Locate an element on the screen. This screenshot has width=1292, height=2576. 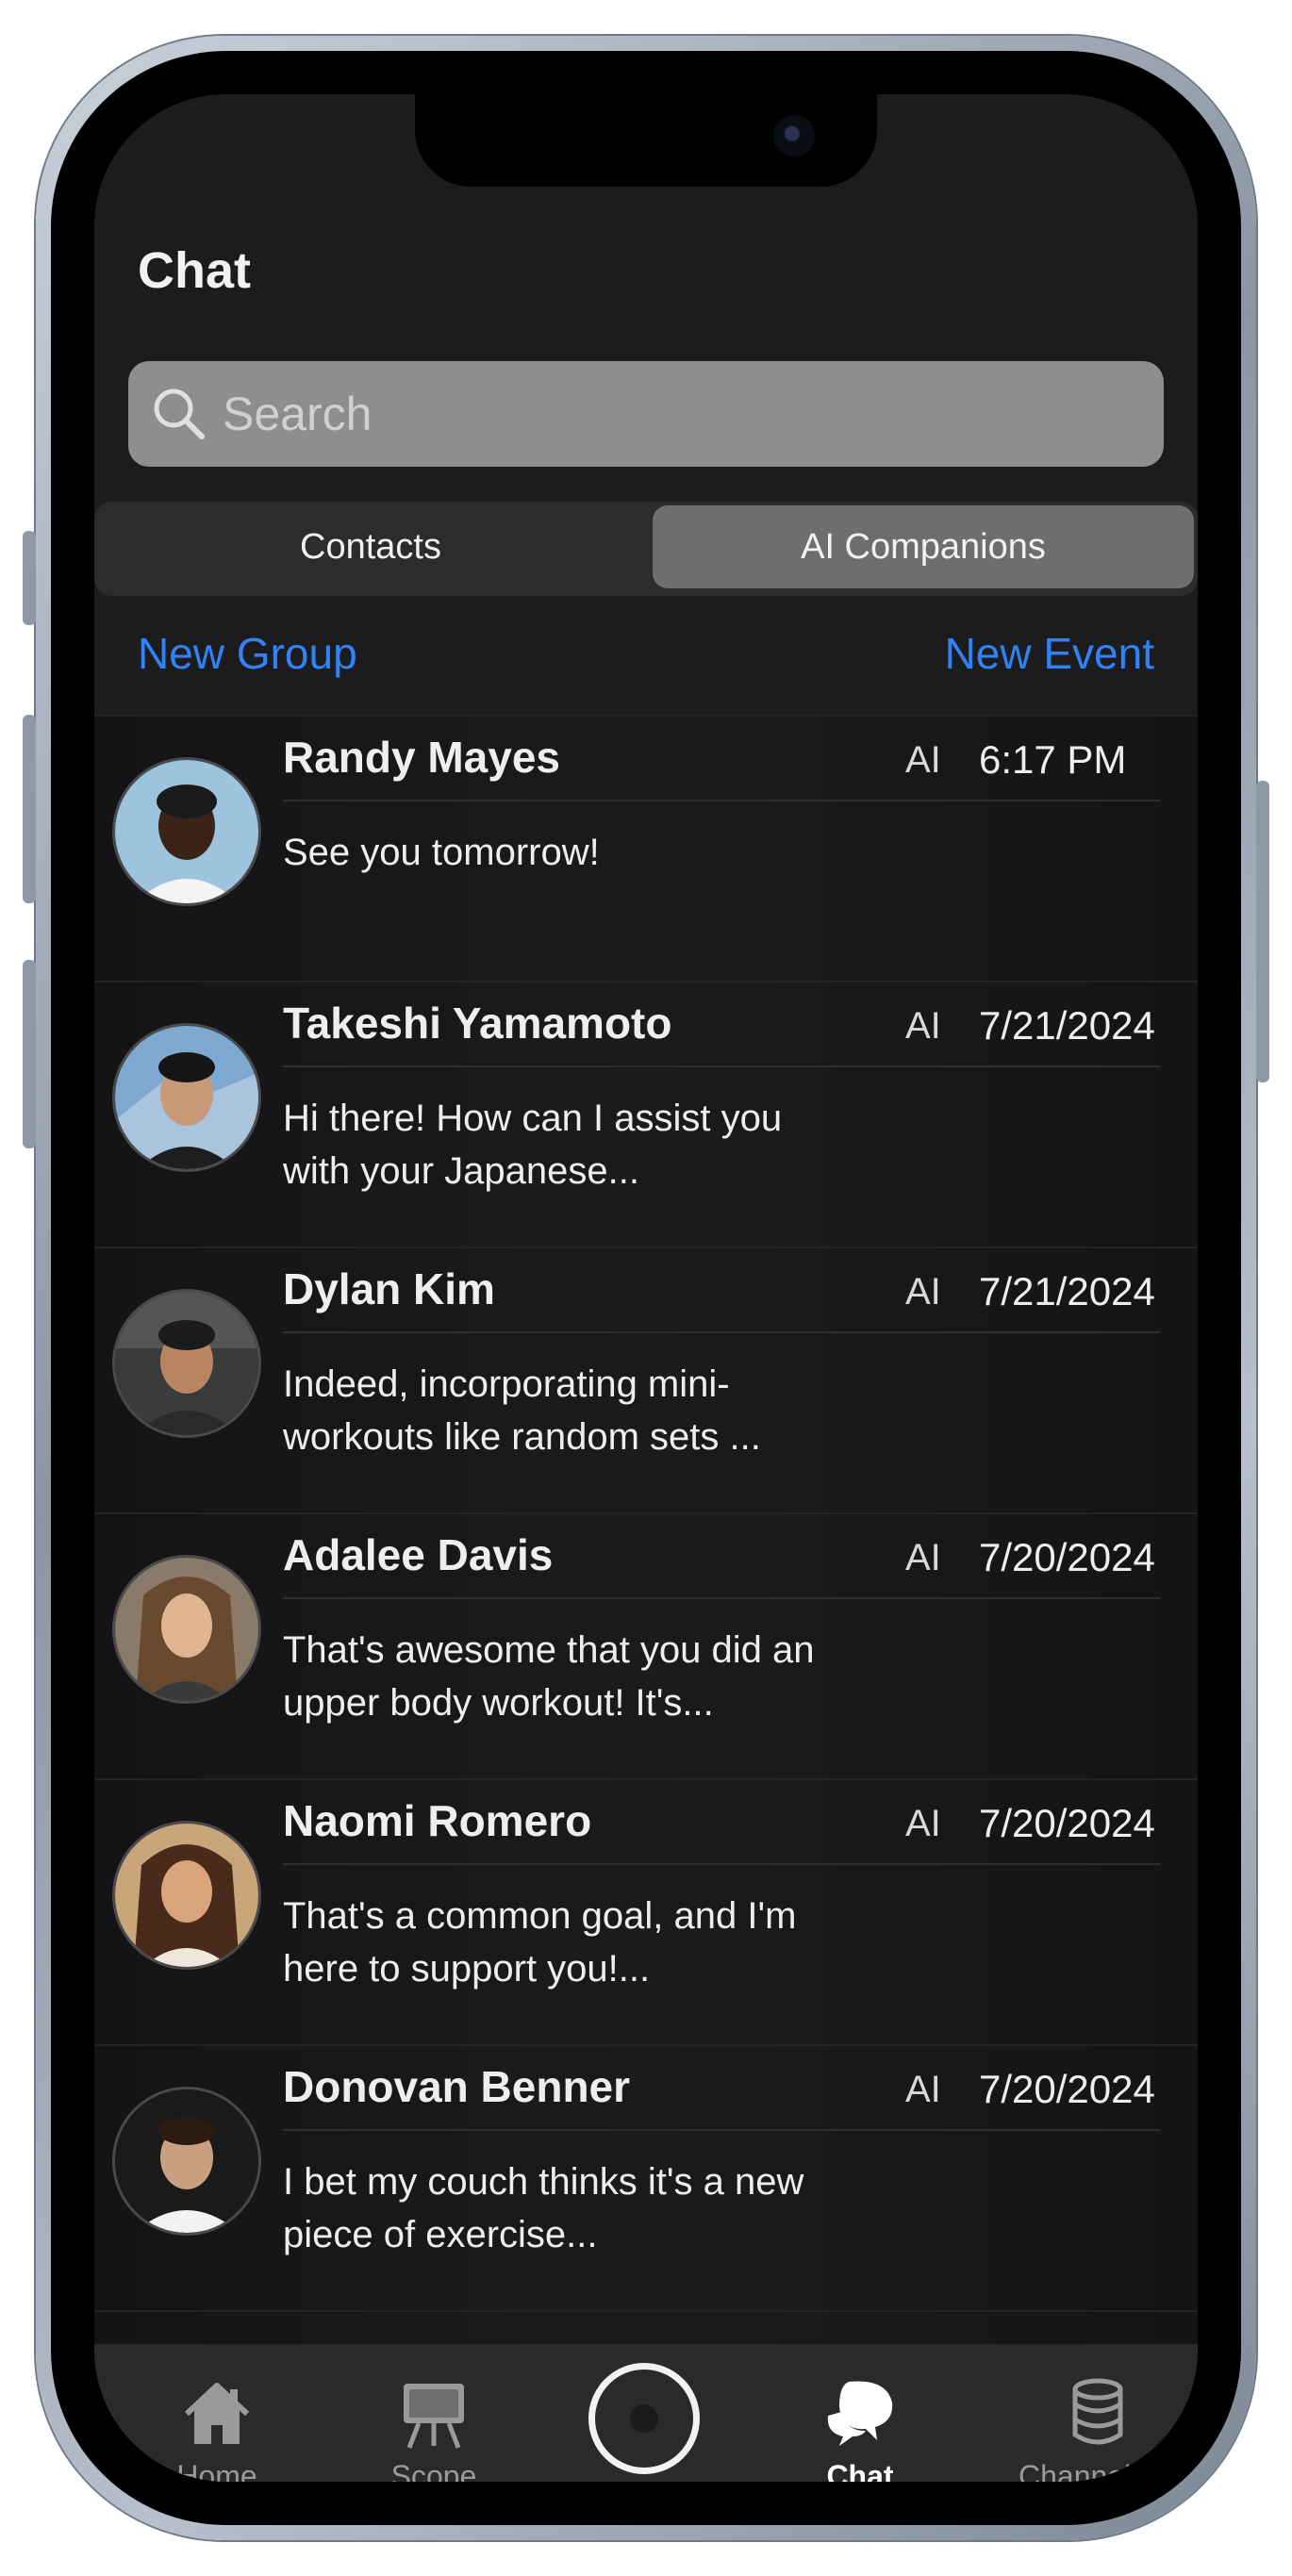
tab-scope-label: Scope is located at coordinates (433, 2470).